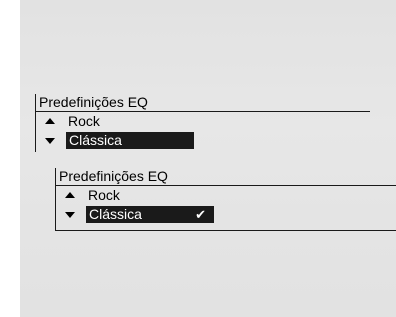  What do you see at coordinates (130, 140) in the screenshot?
I see `selected-item-highlight: Clássica` at bounding box center [130, 140].